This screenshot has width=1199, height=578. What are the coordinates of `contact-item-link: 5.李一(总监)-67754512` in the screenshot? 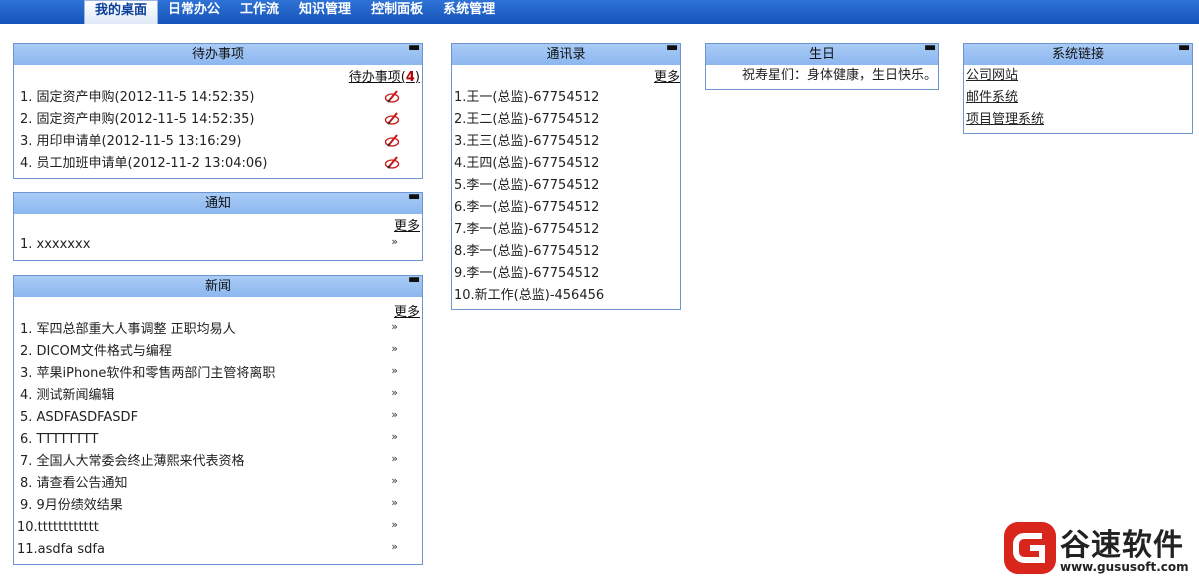 It's located at (526, 185).